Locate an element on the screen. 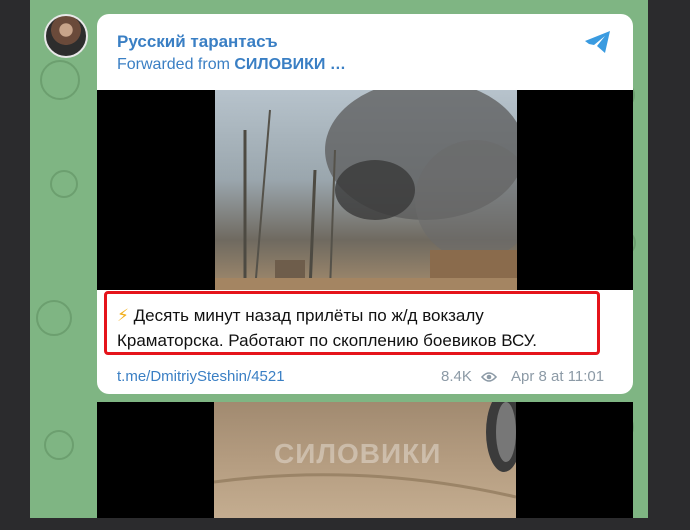 The image size is (690, 530). channel-name: Русский тарантасъ is located at coordinates (197, 42).